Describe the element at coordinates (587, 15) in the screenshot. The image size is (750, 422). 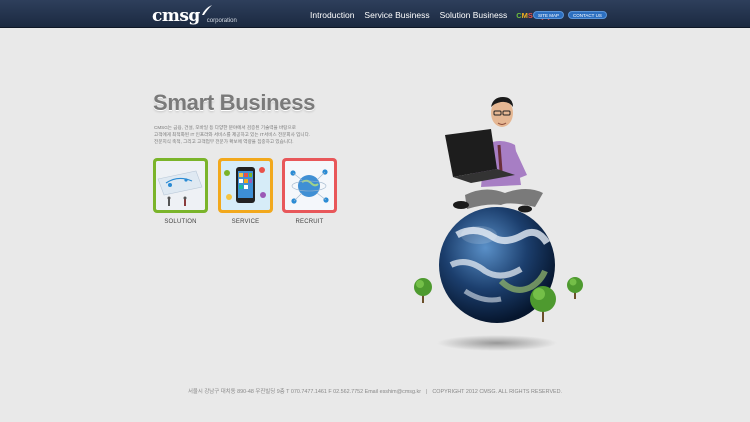
I see `contact-us-button: CONTACT US` at that location.